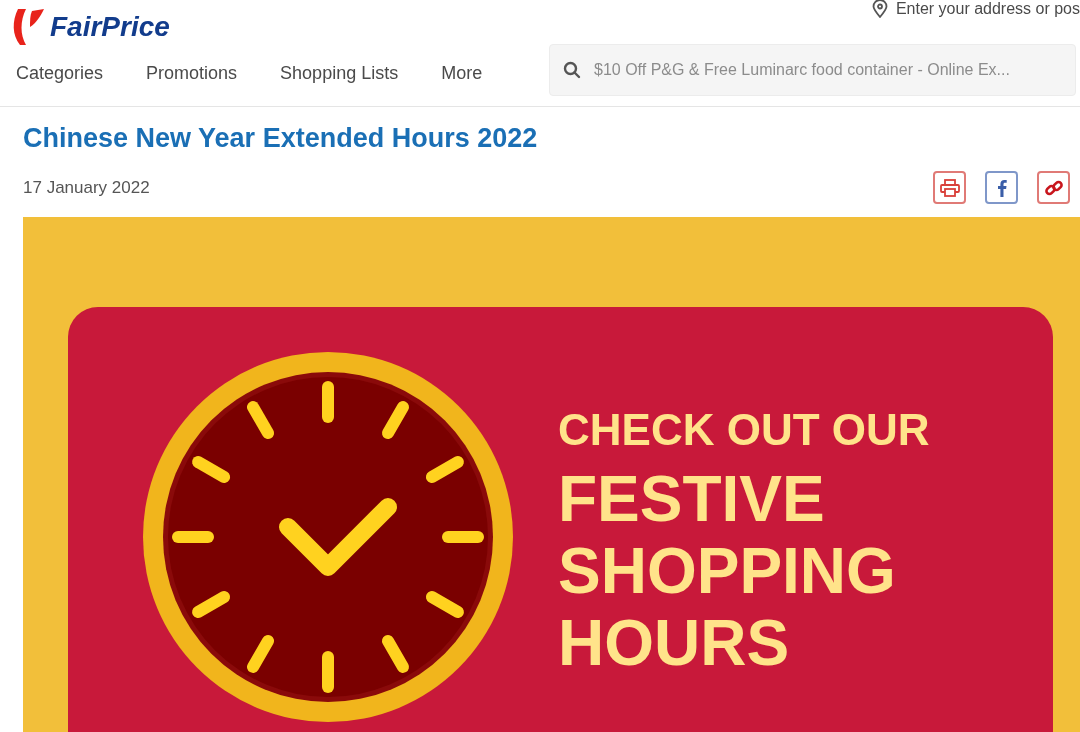  What do you see at coordinates (462, 73) in the screenshot?
I see `nav-link: More` at bounding box center [462, 73].